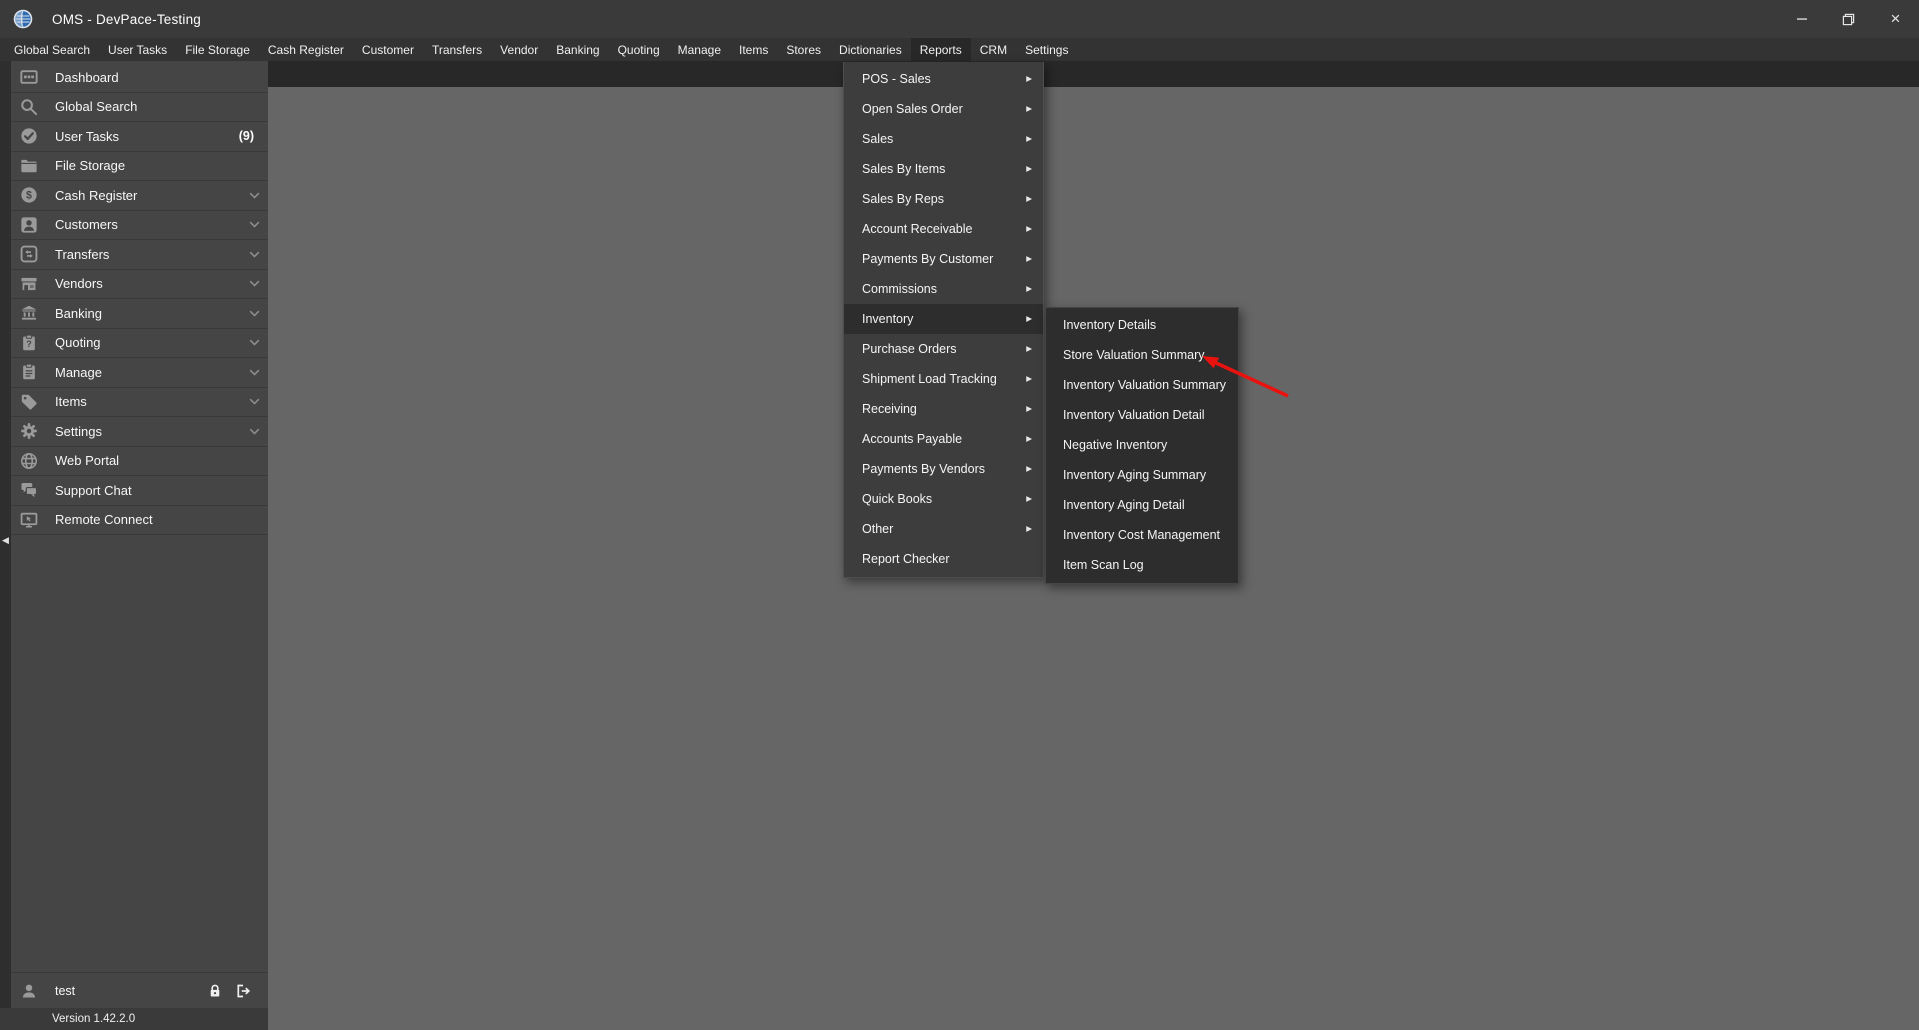  What do you see at coordinates (943, 229) in the screenshot?
I see `reports-menu-account-receivable: Account Receivable ▶` at bounding box center [943, 229].